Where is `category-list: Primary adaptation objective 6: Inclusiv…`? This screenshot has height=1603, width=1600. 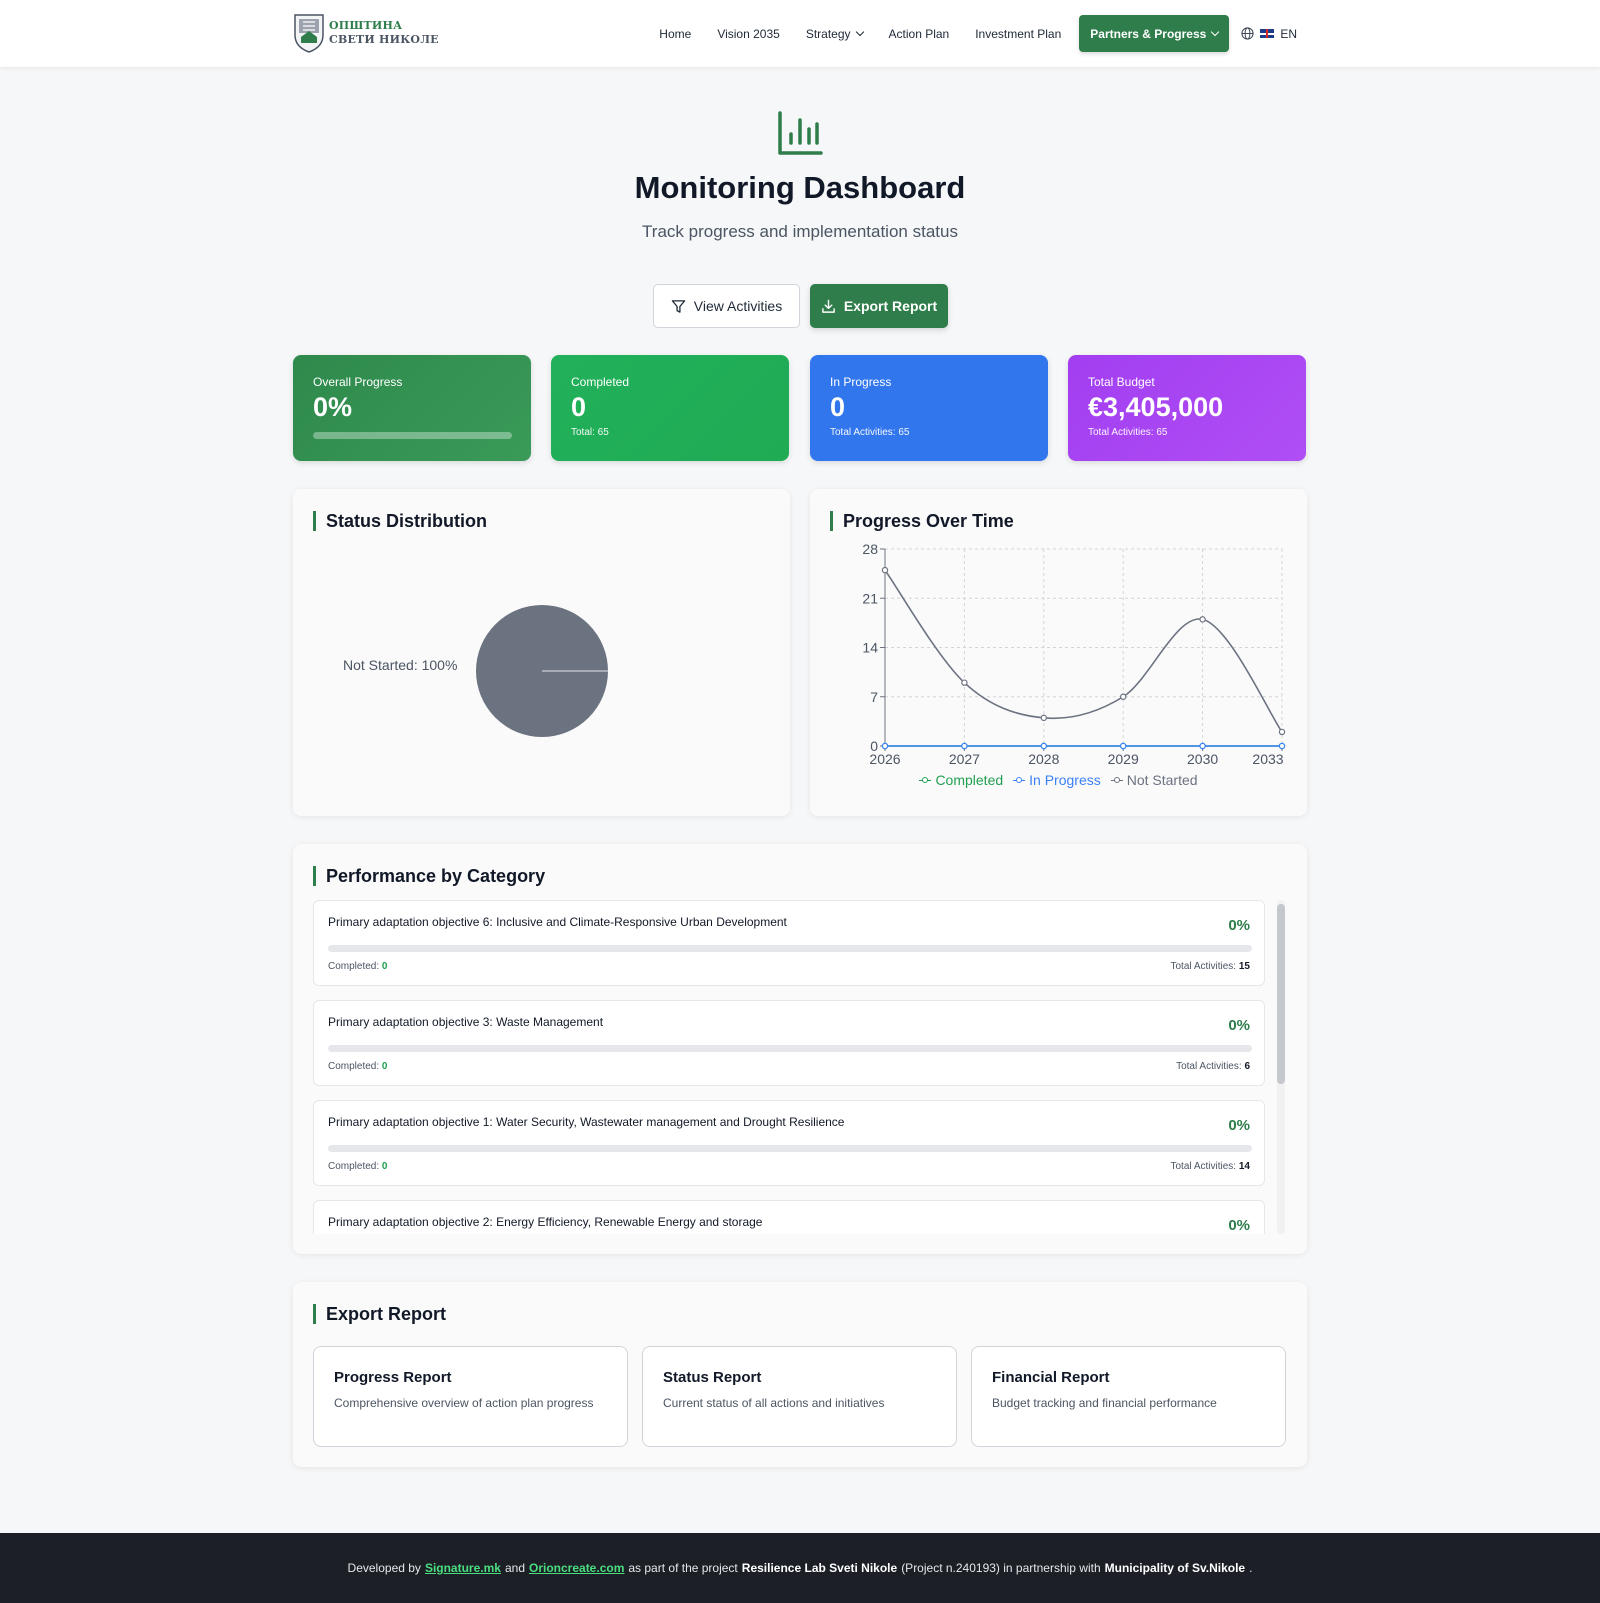
category-list: Primary adaptation objective 6: Inclusiv… is located at coordinates (789, 1067).